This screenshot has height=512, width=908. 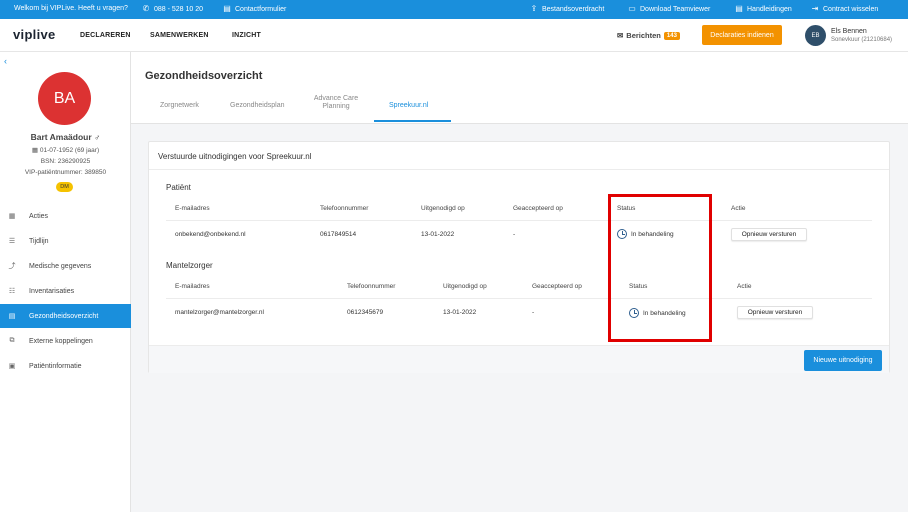 What do you see at coordinates (365, 312) in the screenshot?
I see `carer-phone: 0612345679` at bounding box center [365, 312].